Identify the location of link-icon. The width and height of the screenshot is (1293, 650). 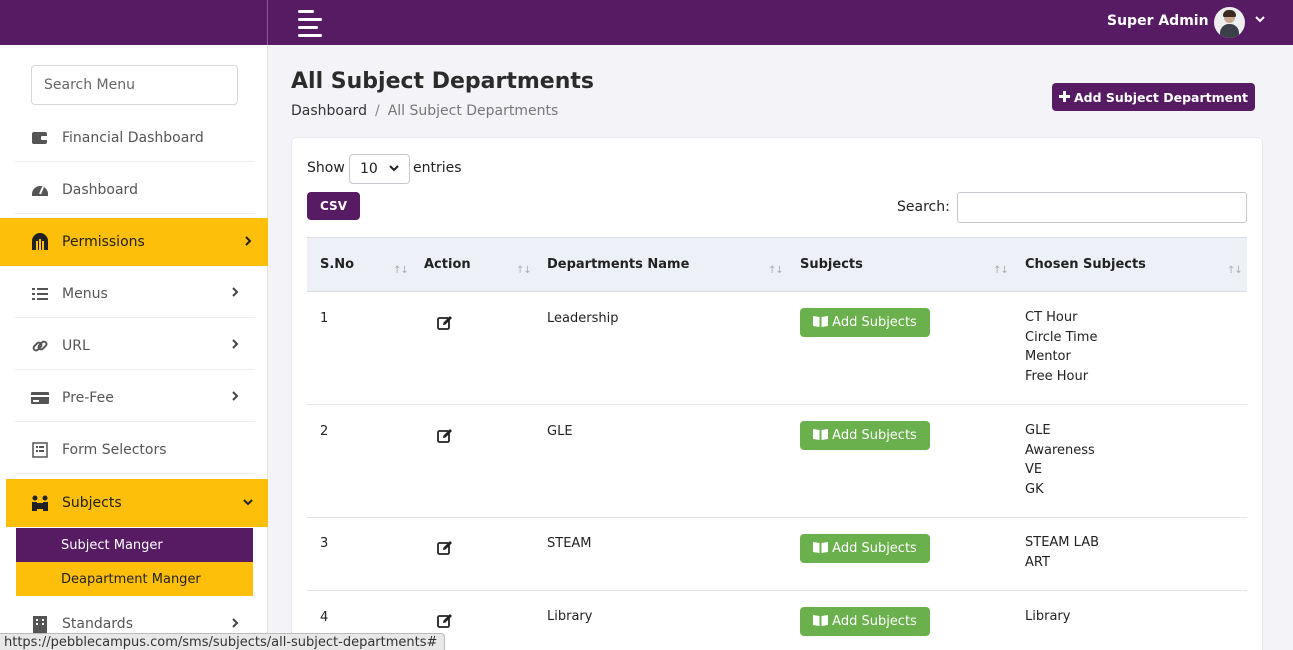
(40, 346).